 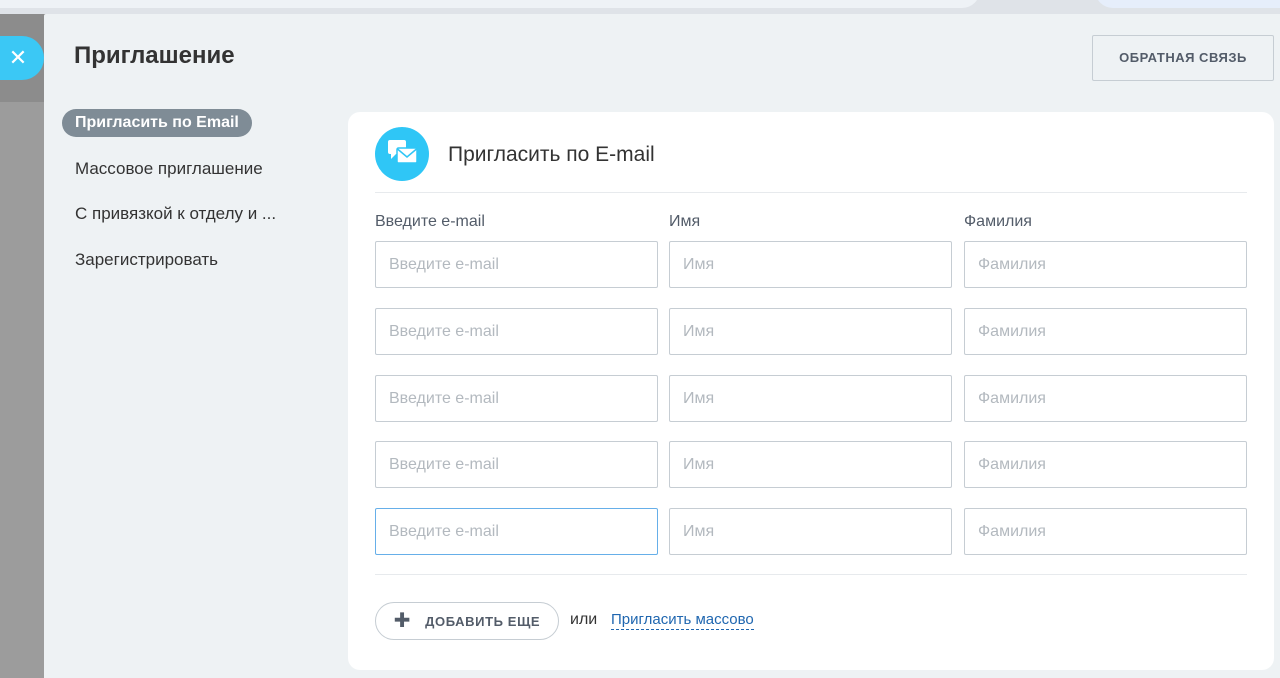 I want to click on add-more-label: ДОБАВИТЬ ЕЩЕ, so click(x=483, y=621).